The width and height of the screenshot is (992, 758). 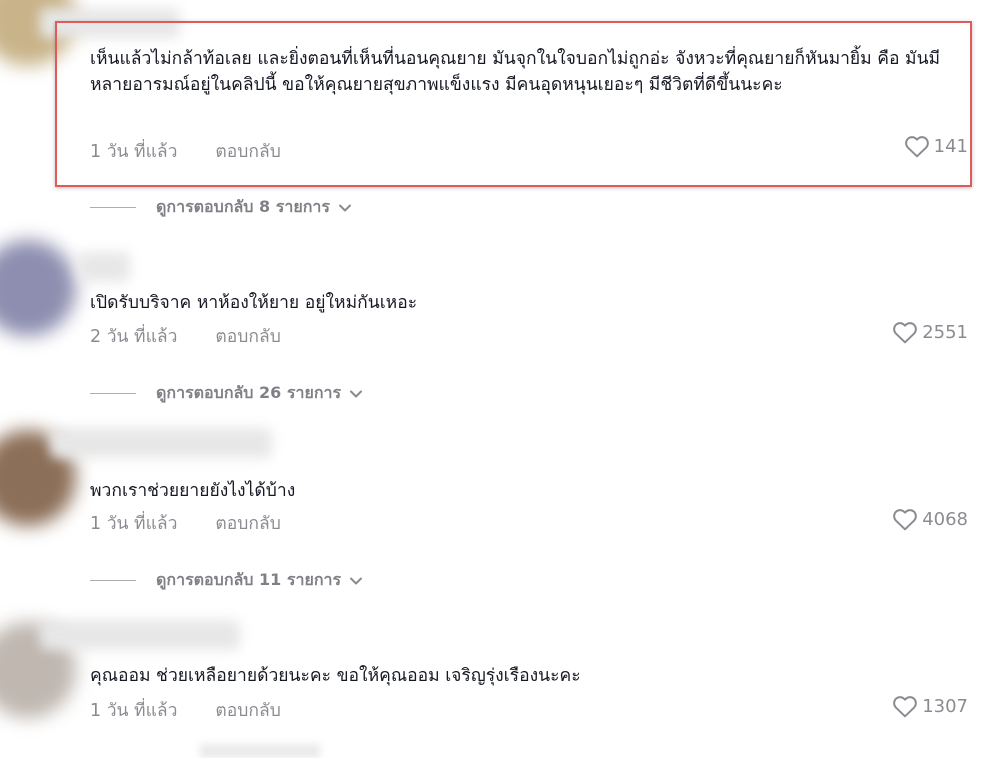 I want to click on like-button: 2551, so click(x=930, y=332).